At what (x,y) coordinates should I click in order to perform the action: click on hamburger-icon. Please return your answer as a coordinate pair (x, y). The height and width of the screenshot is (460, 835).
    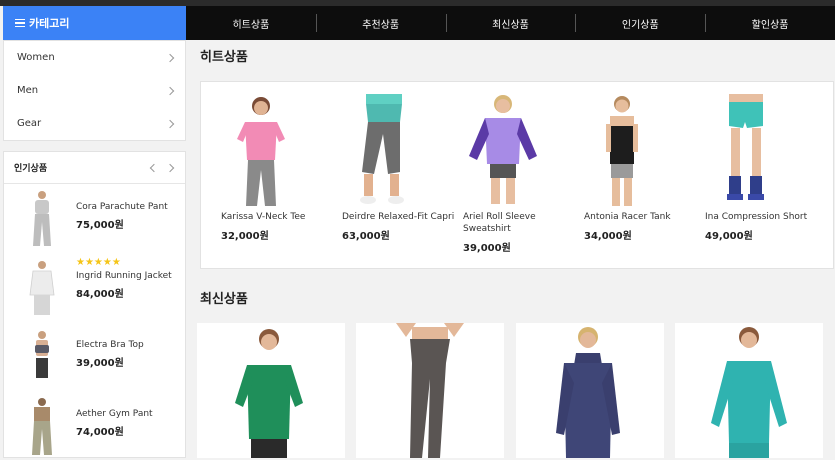
    Looking at the image, I should click on (20, 23).